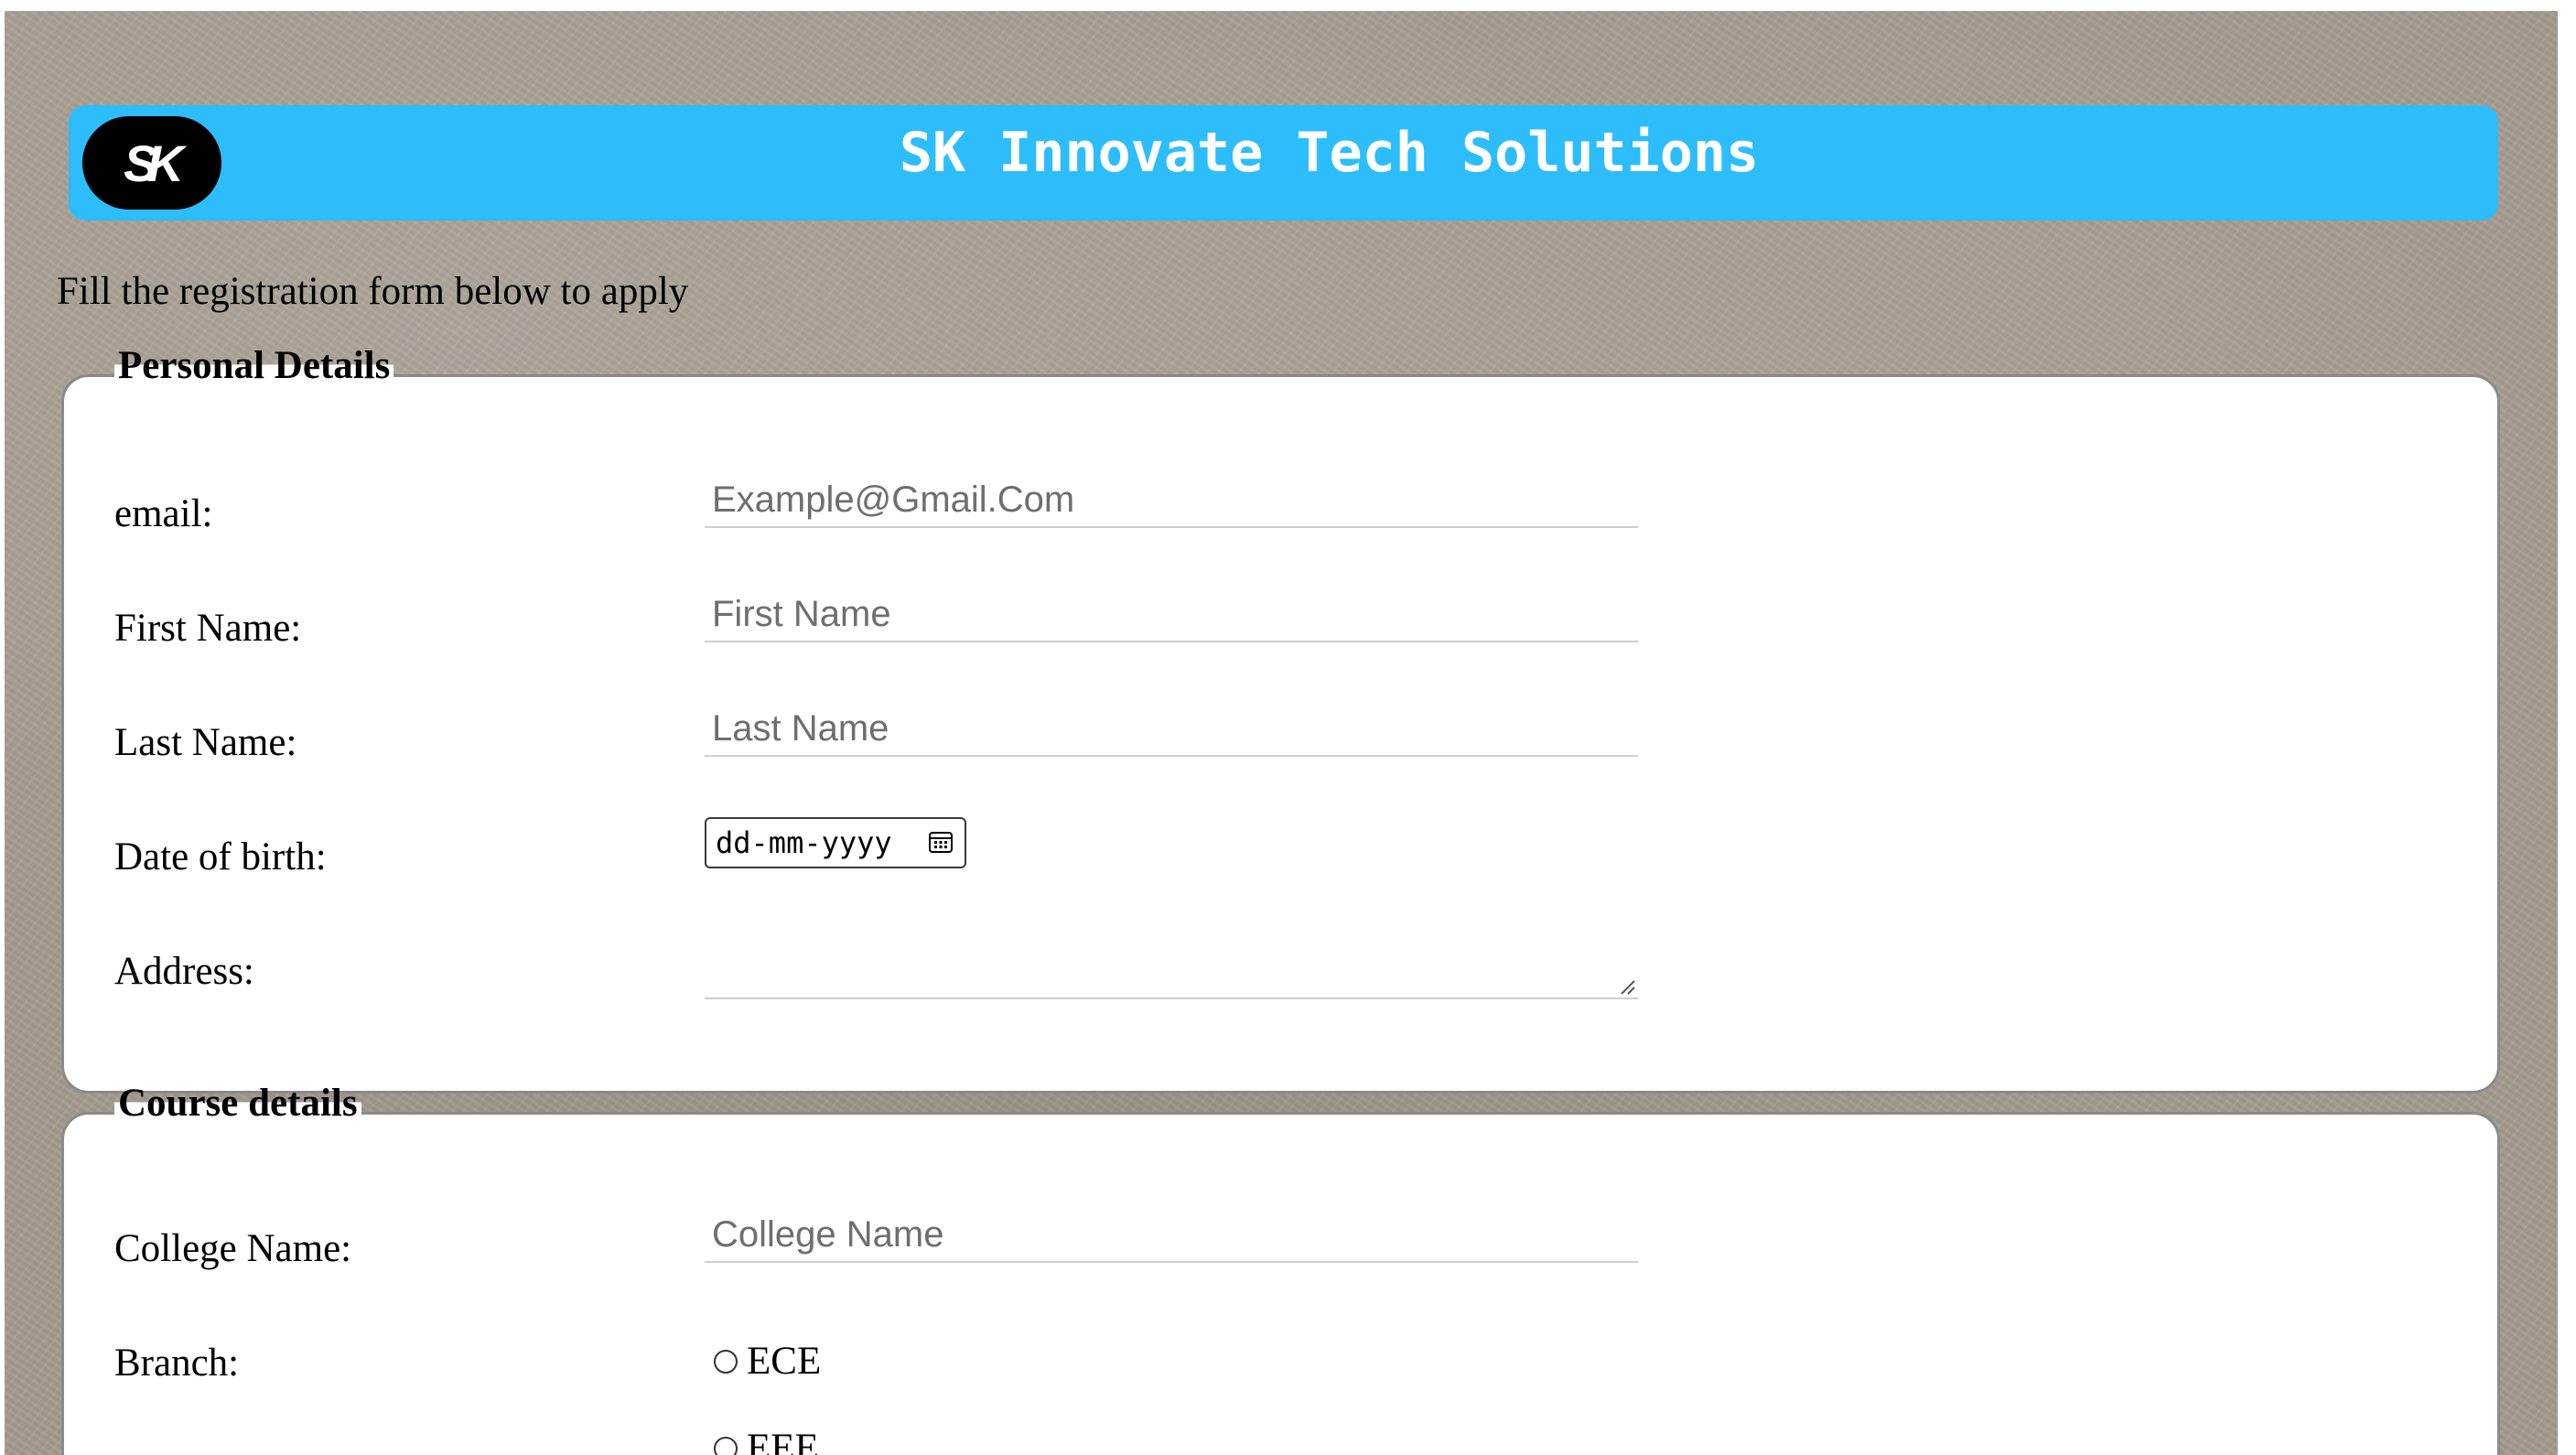 Image resolution: width=2576 pixels, height=1455 pixels. Describe the element at coordinates (941, 842) in the screenshot. I see `calendar-icon` at that location.